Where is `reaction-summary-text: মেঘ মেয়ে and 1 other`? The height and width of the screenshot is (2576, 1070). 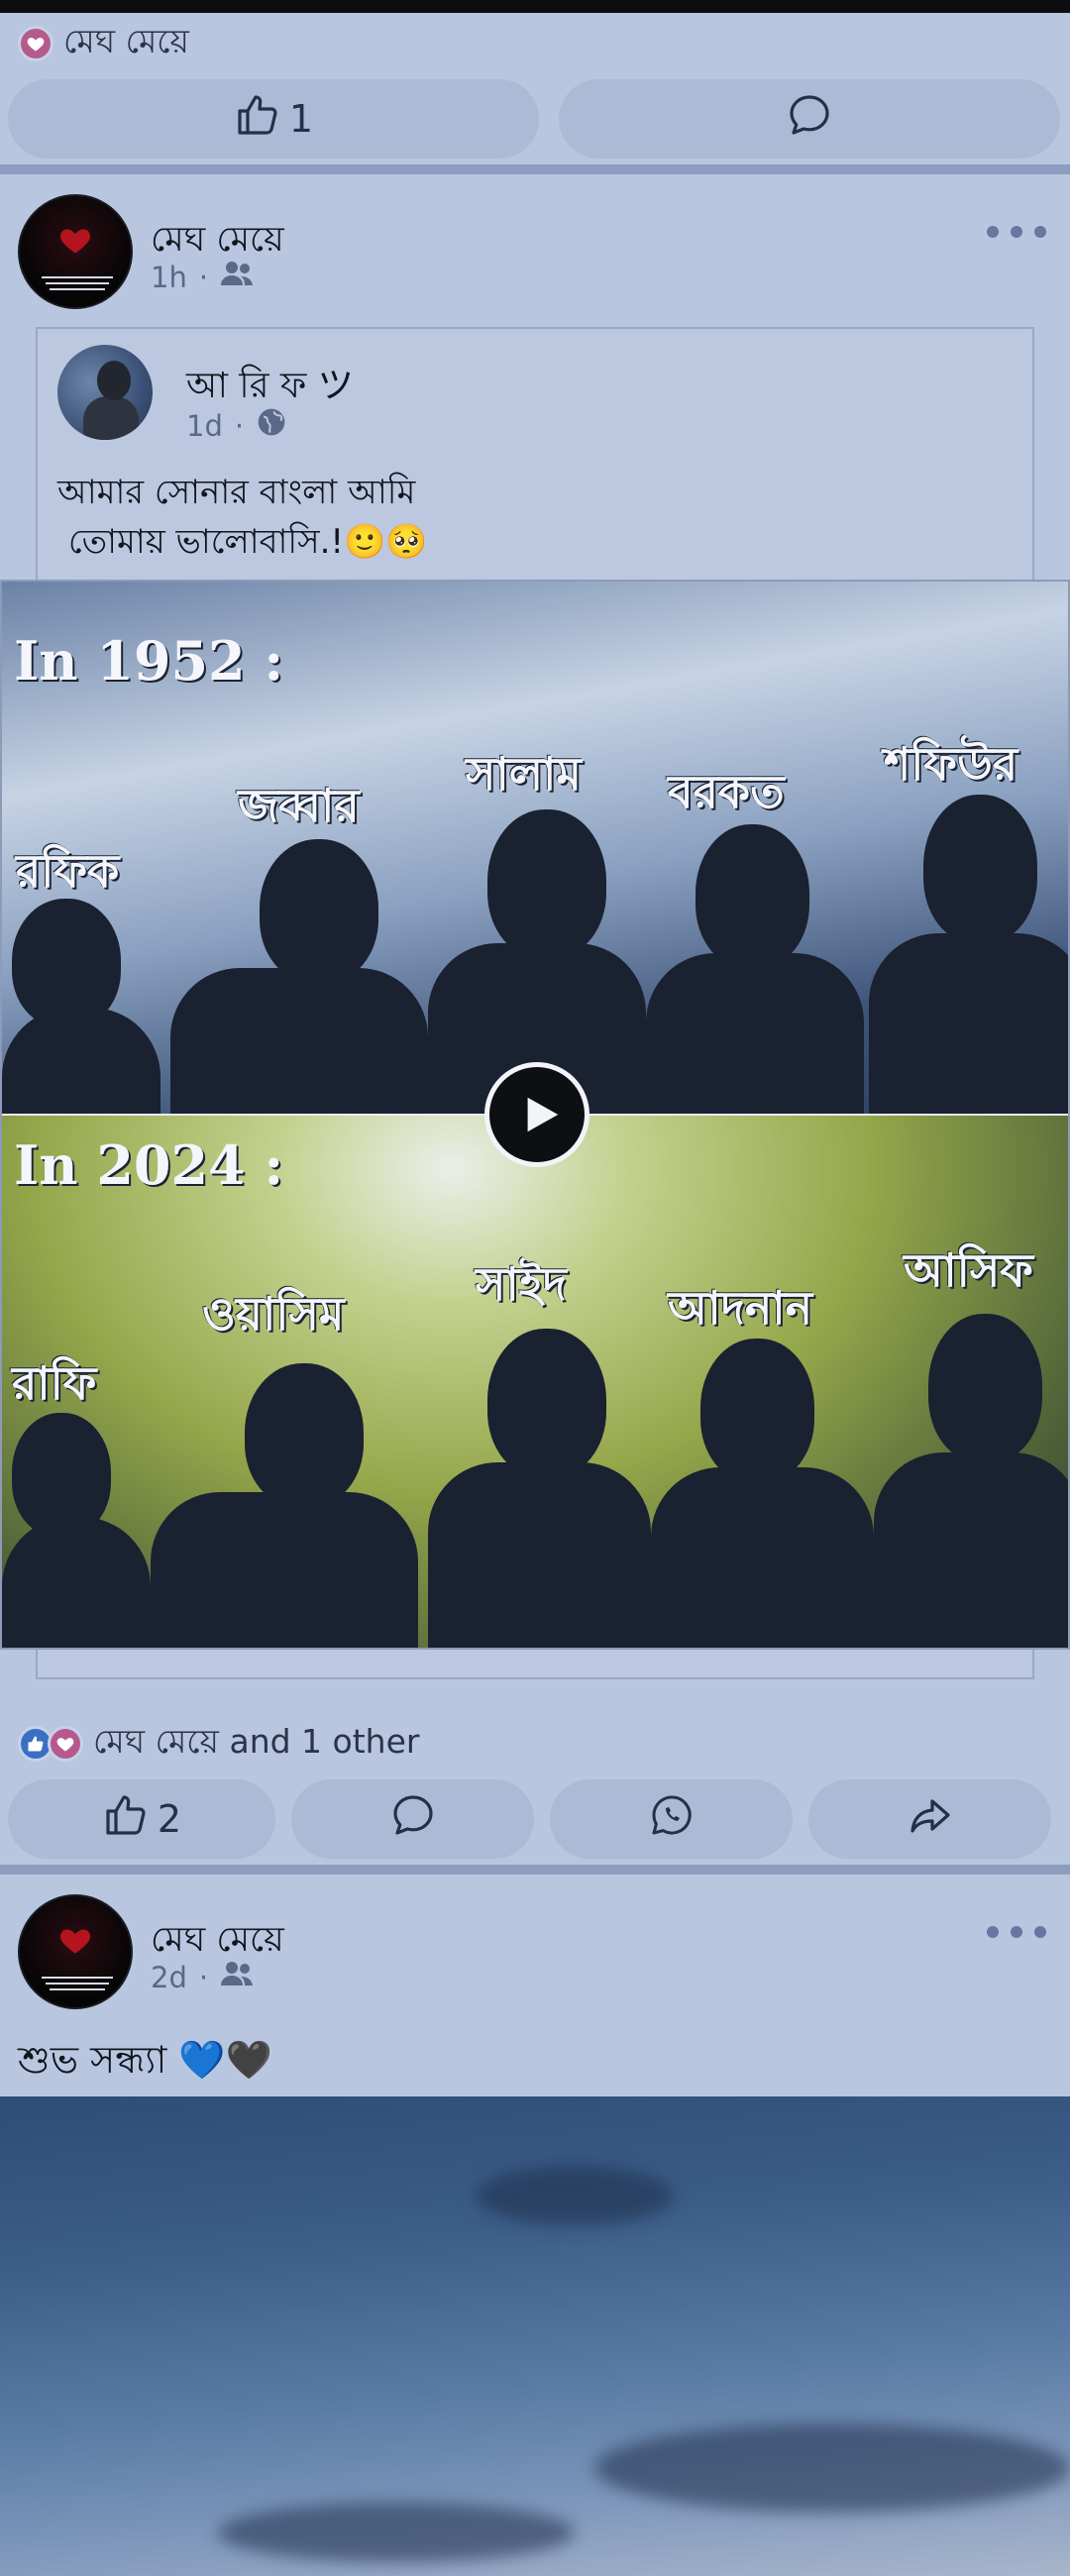
reaction-summary-text: মেঘ মেয়ে and 1 other is located at coordinates (256, 1741).